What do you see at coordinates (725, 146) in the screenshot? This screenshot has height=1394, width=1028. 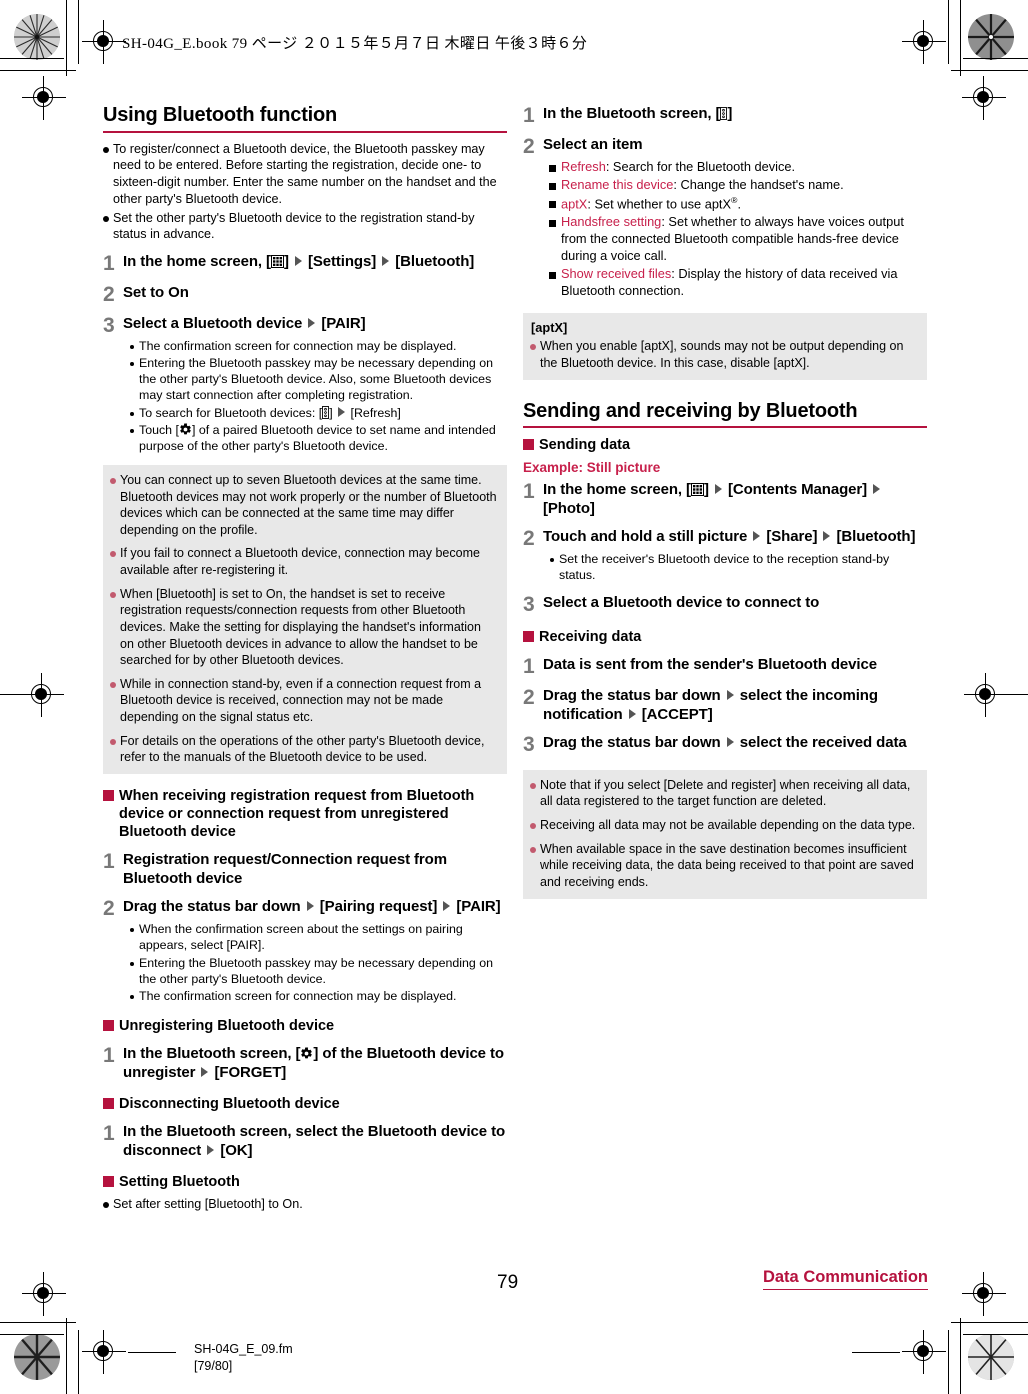 I see `step-2: 2 Select an item` at bounding box center [725, 146].